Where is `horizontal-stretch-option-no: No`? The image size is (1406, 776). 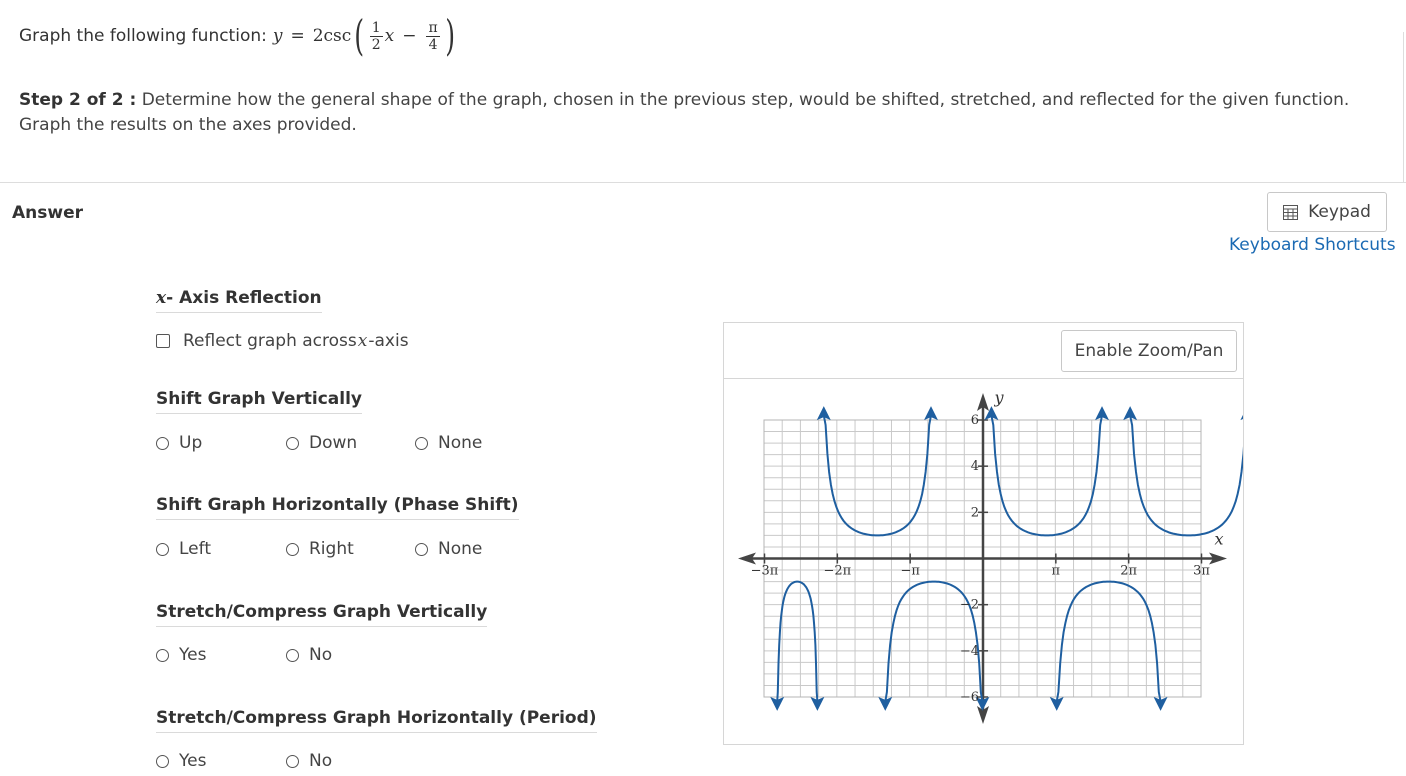
horizontal-stretch-option-no: No is located at coordinates (309, 761).